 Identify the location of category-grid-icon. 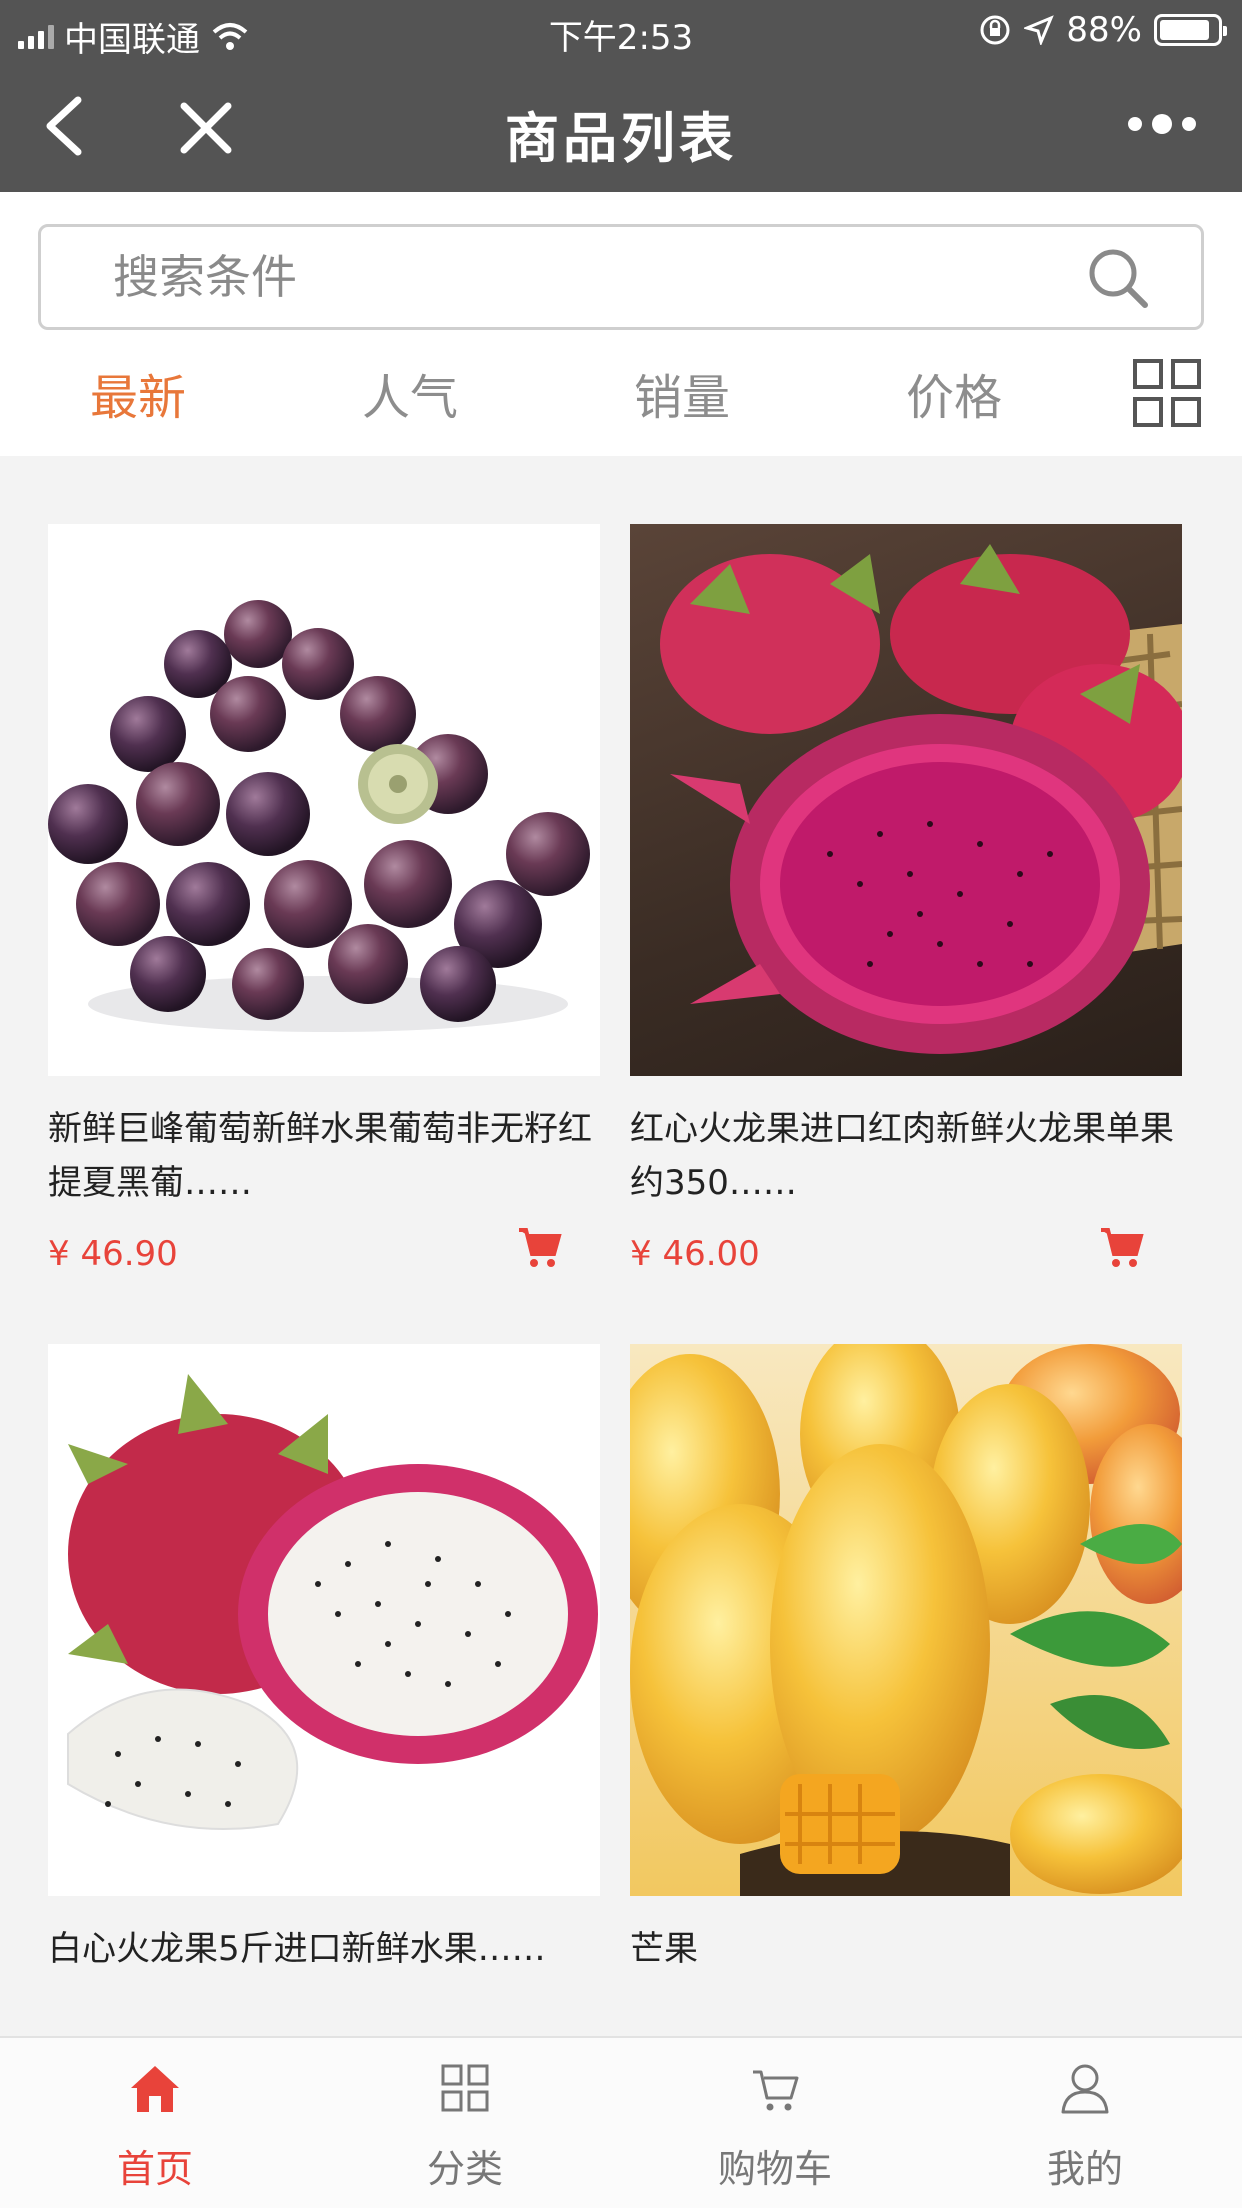
(465, 2088).